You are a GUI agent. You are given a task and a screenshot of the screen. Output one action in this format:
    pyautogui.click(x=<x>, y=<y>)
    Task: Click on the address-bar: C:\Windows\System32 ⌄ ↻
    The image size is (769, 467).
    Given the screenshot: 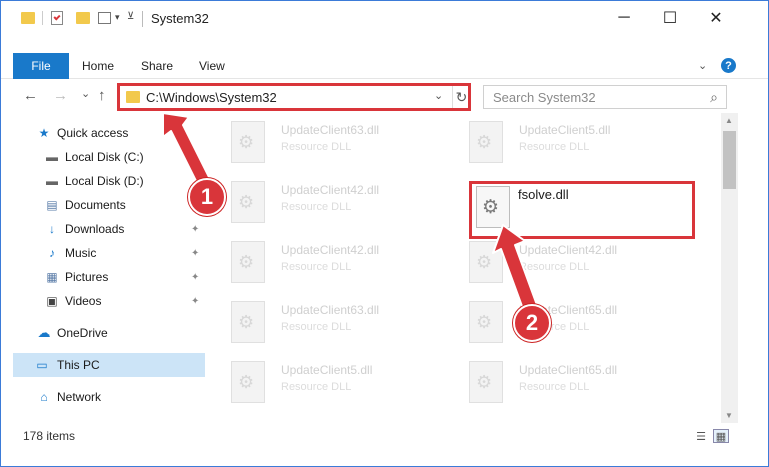 What is the action you would take?
    pyautogui.click(x=294, y=97)
    